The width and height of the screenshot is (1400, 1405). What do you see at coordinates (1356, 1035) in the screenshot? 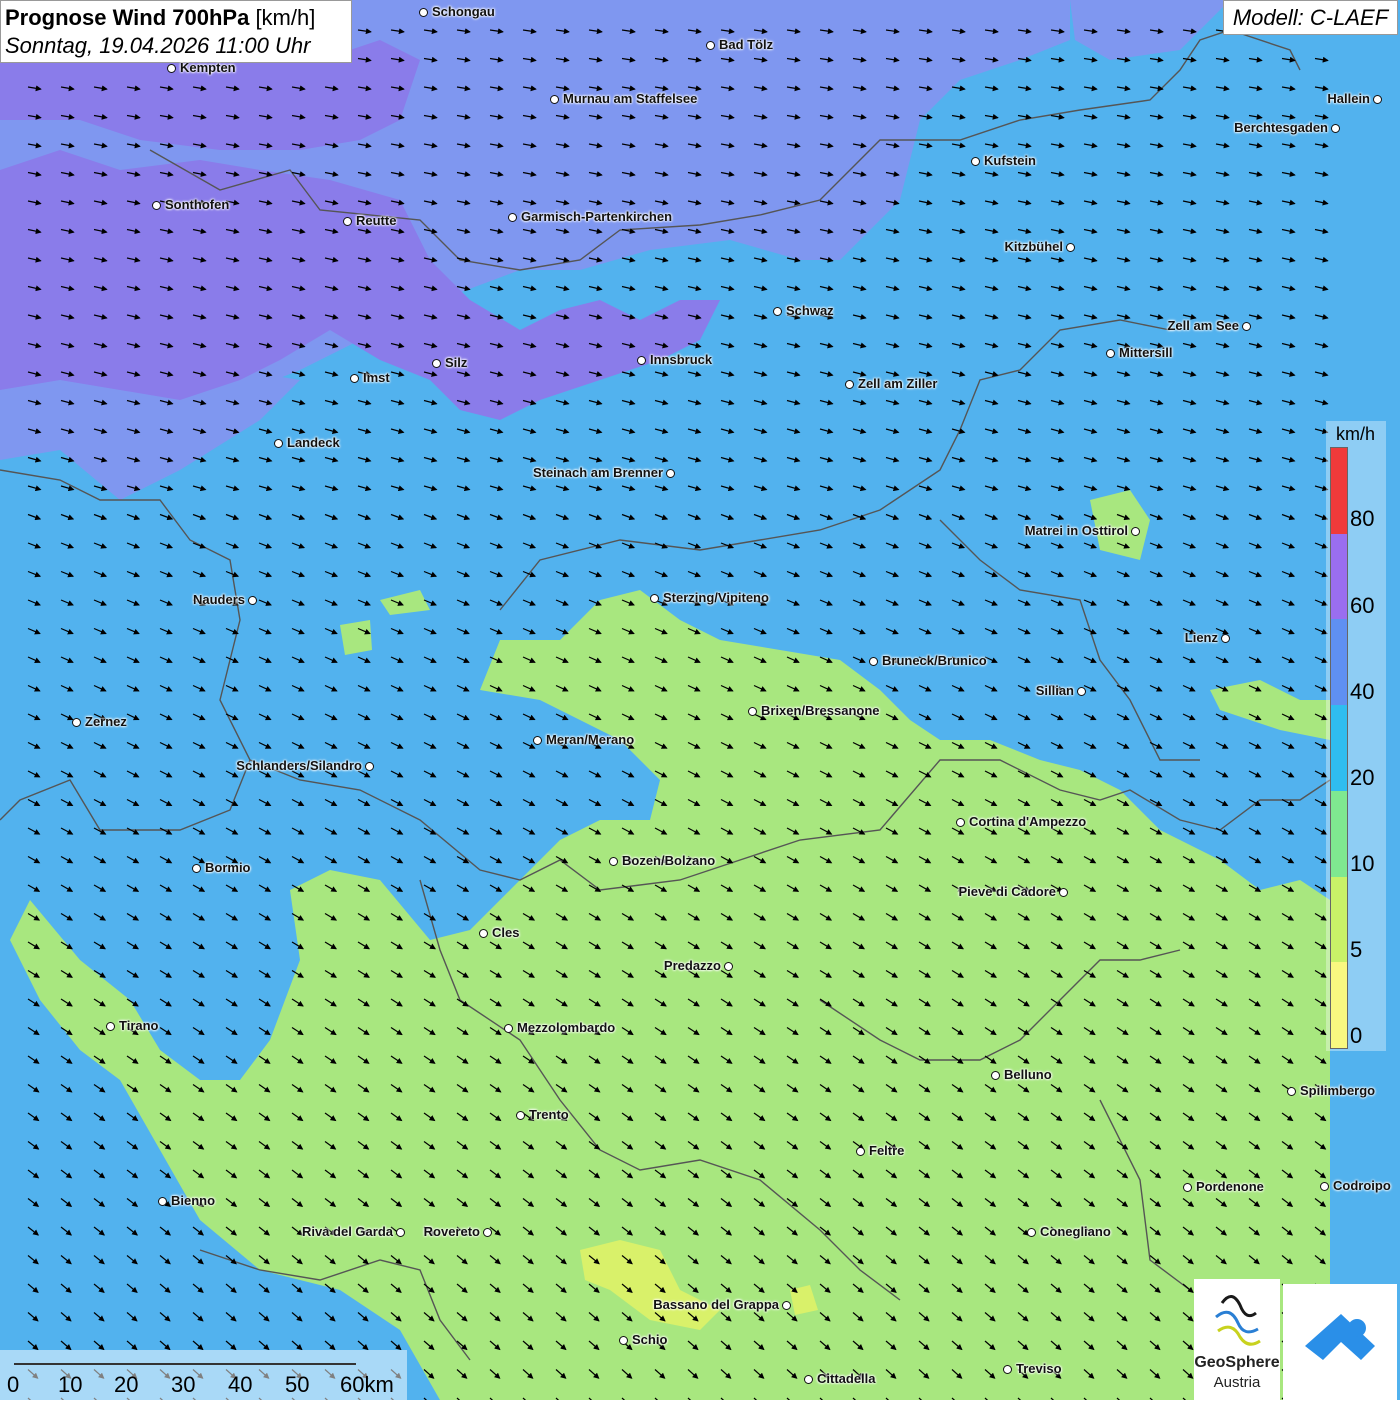
I see `legend-tick-label: 0` at bounding box center [1356, 1035].